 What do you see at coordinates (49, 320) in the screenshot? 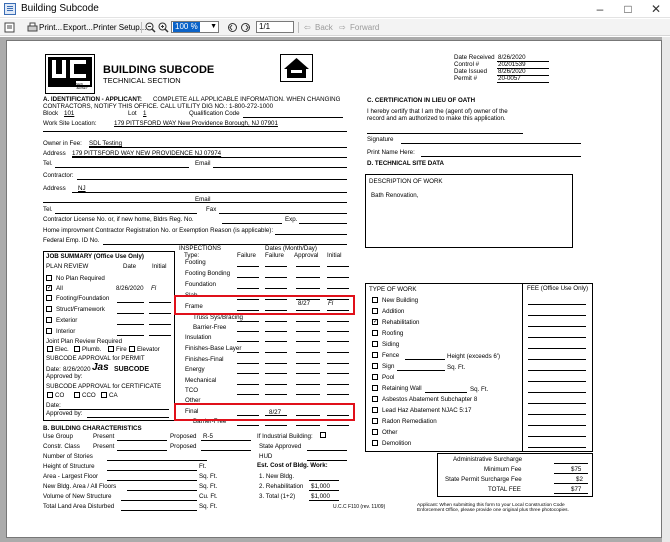
I see `exterior-checkbox` at bounding box center [49, 320].